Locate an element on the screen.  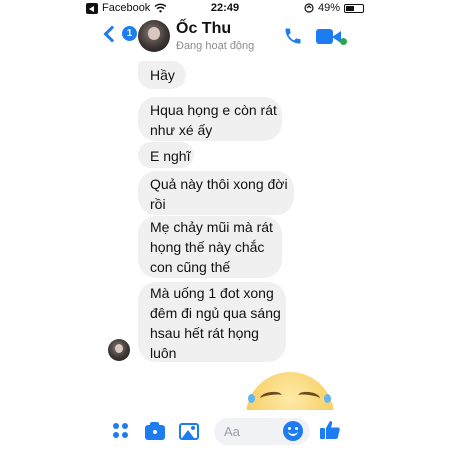
emoji-icon-eye is located at coordinates (296, 428).